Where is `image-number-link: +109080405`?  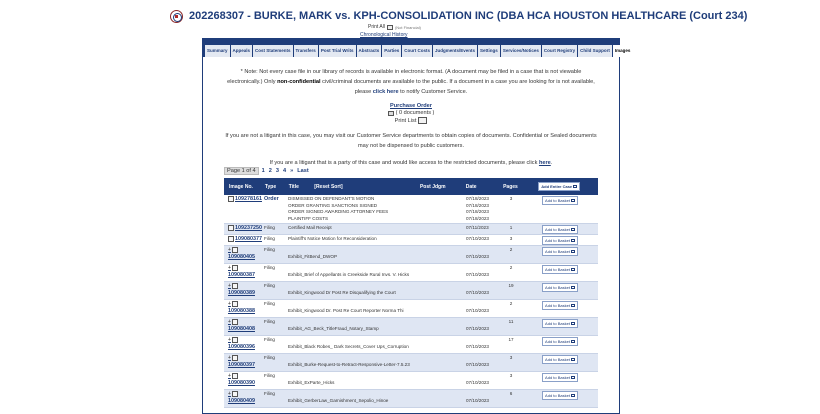 image-number-link: +109080405 is located at coordinates (246, 253).